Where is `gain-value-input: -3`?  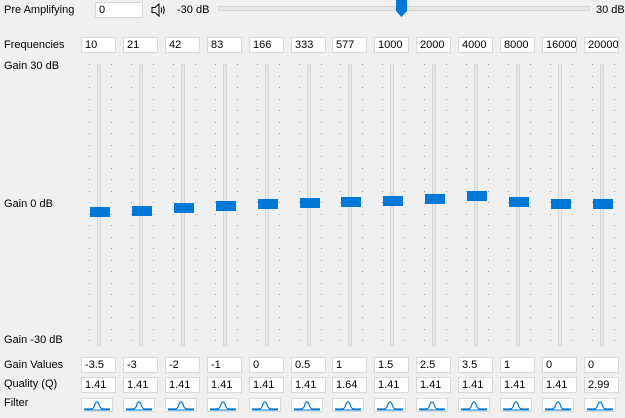 gain-value-input: -3 is located at coordinates (140, 365).